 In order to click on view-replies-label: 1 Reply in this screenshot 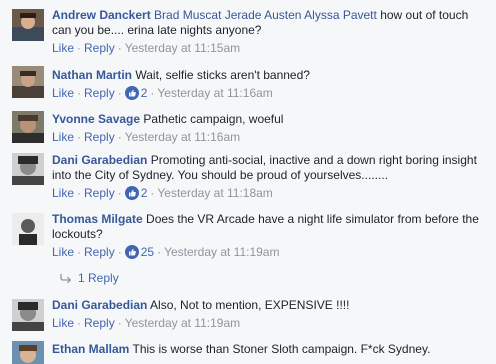, I will do `click(98, 278)`.